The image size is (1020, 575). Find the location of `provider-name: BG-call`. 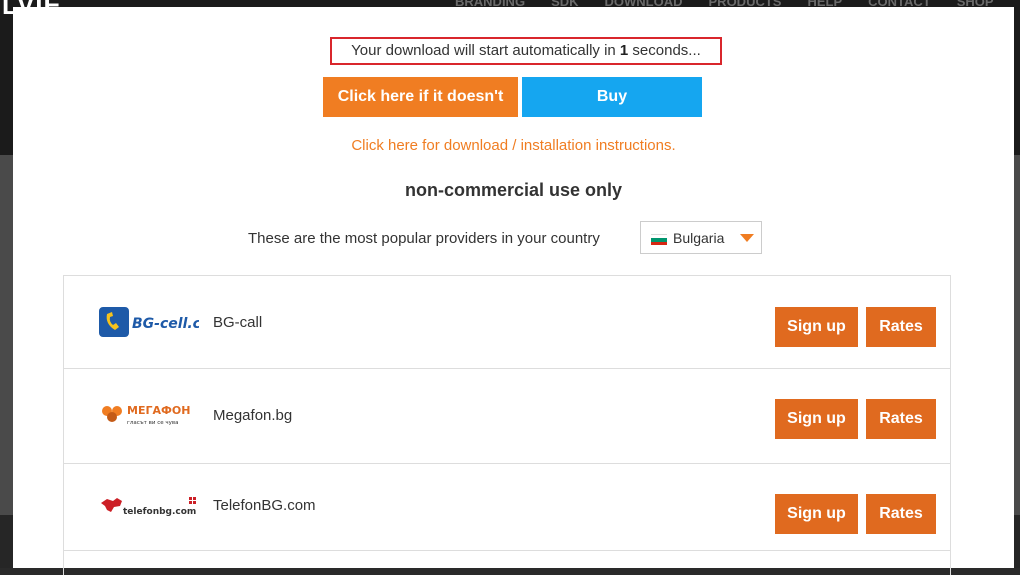

provider-name: BG-call is located at coordinates (238, 322).